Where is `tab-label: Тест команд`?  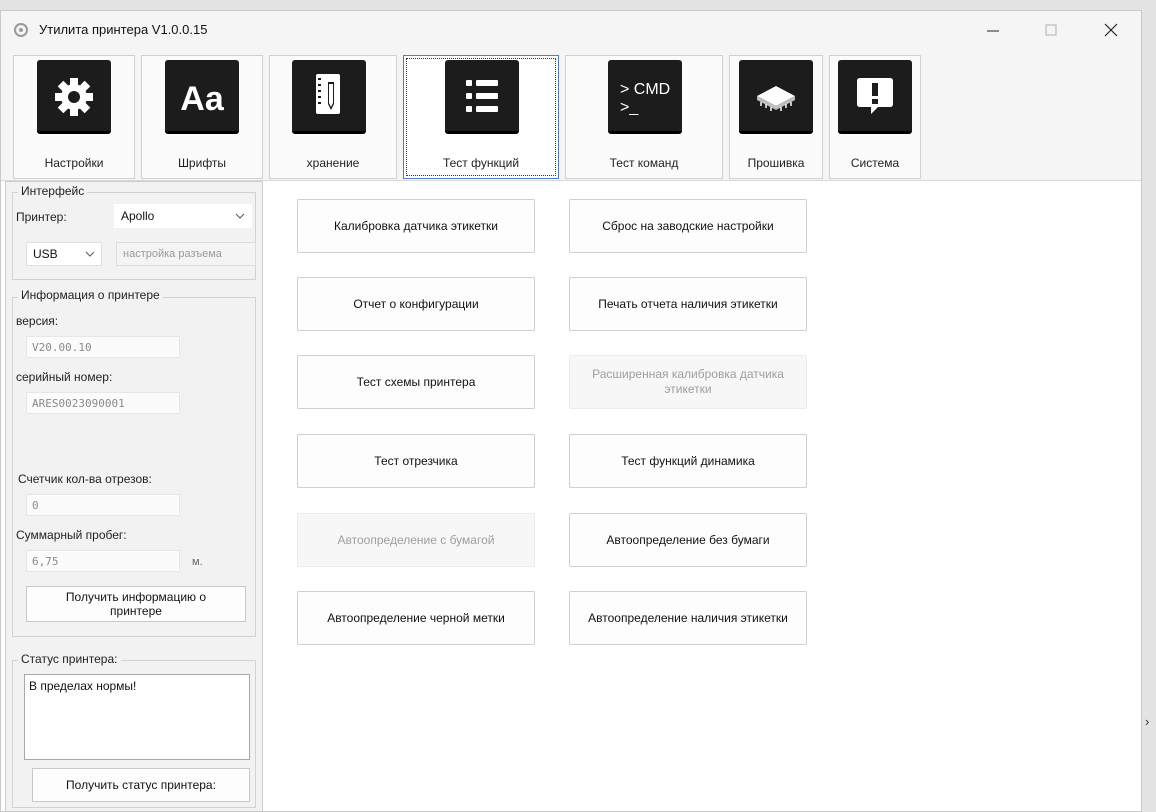
tab-label: Тест команд is located at coordinates (644, 163).